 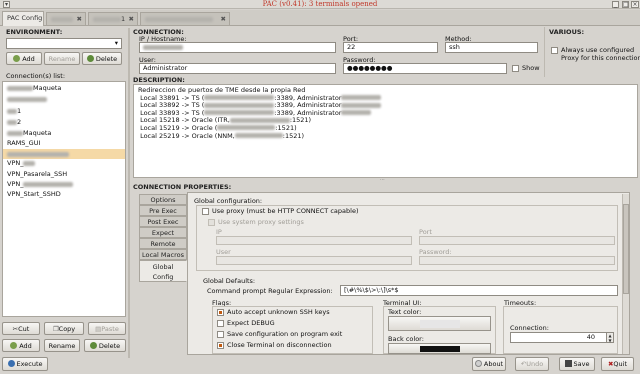 I want to click on proxy-port-field, so click(x=517, y=240).